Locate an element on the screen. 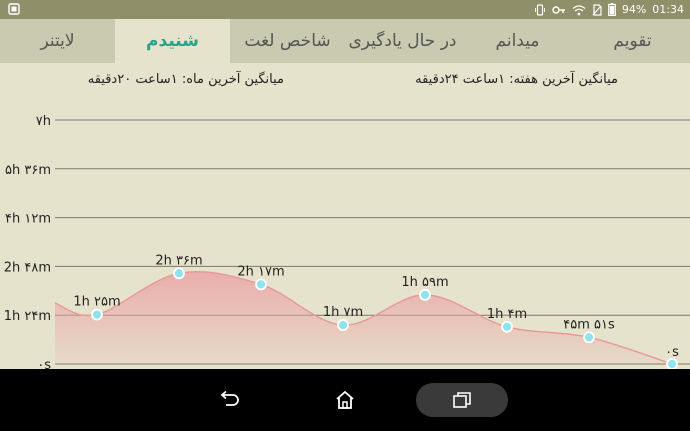 Image resolution: width=690 pixels, height=431 pixels. vibrate-icon is located at coordinates (539, 9).